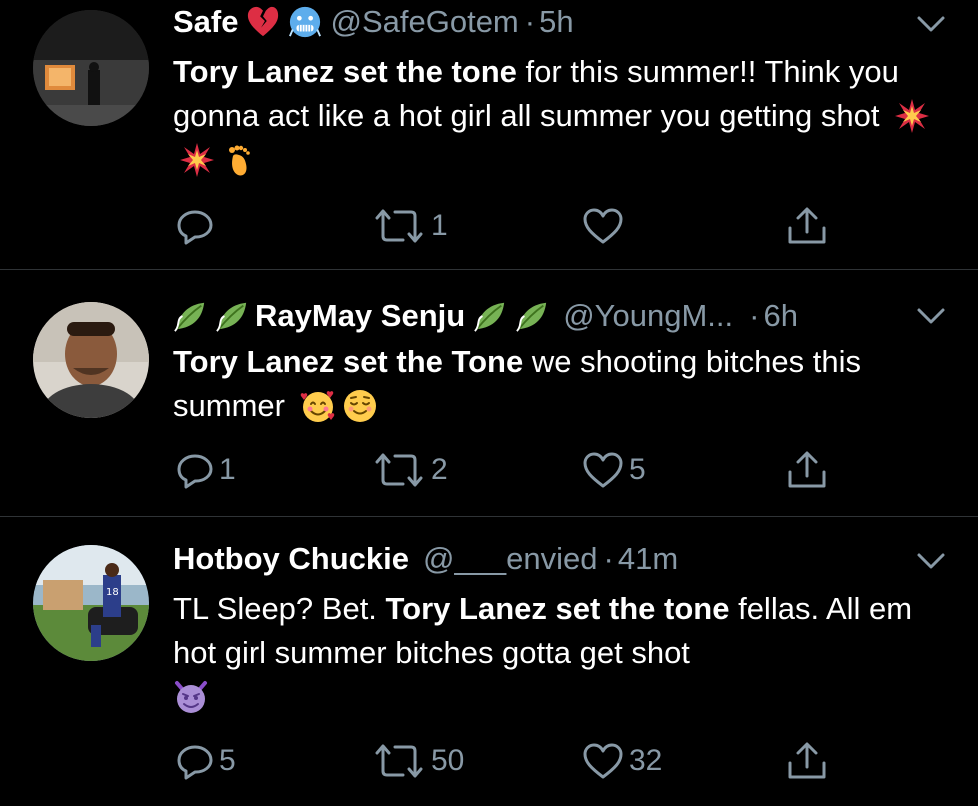 This screenshot has height=806, width=978. I want to click on tweet-actions: 1 2 5, so click(523, 470).